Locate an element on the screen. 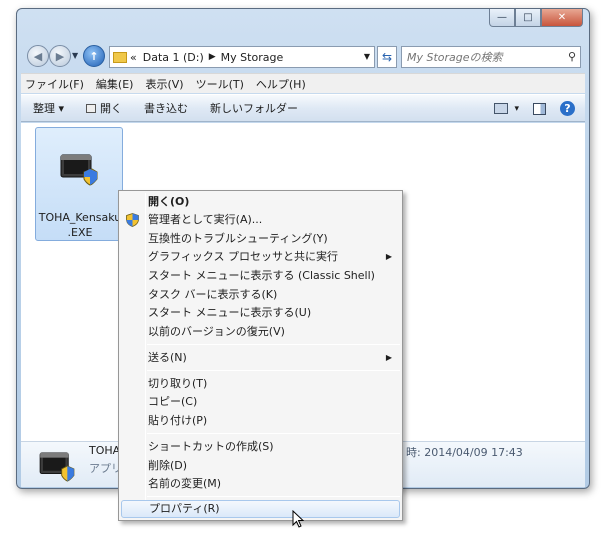 Image resolution: width=610 pixels, height=533 pixels. menu-item-label: スタート メニューに表示する(U) is located at coordinates (230, 312).